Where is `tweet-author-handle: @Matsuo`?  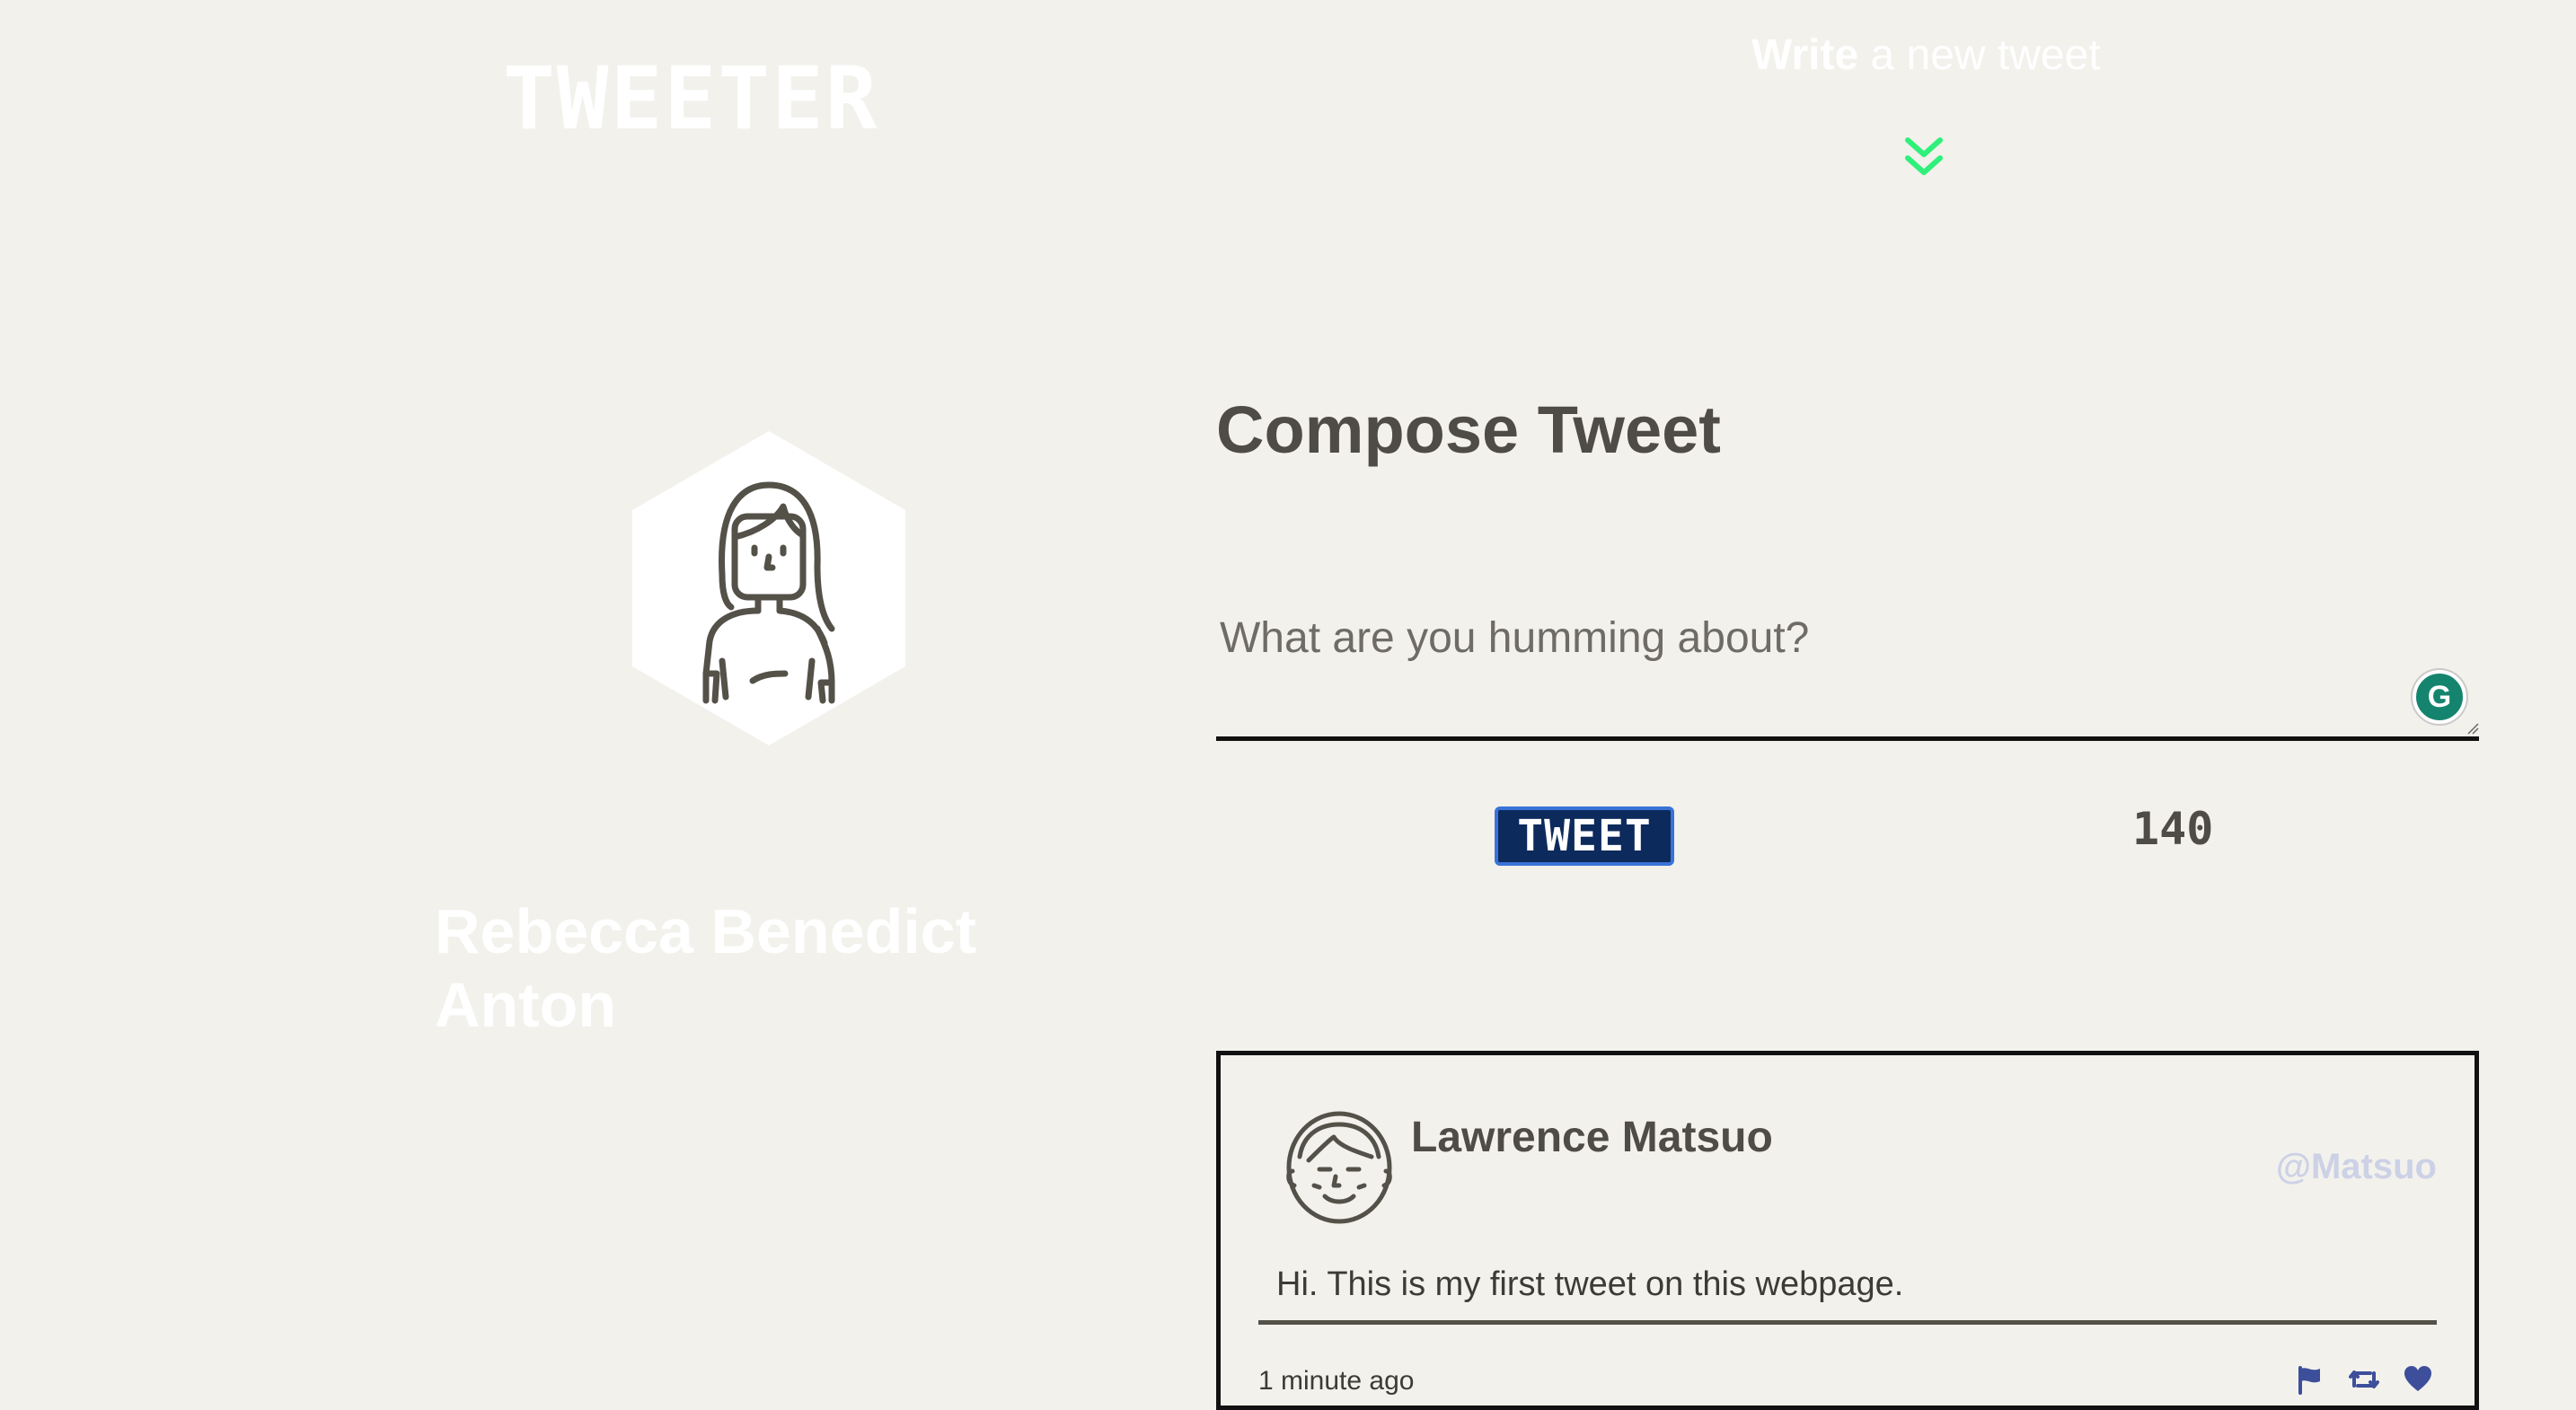
tweet-author-handle: @Matsuo is located at coordinates (2356, 1166).